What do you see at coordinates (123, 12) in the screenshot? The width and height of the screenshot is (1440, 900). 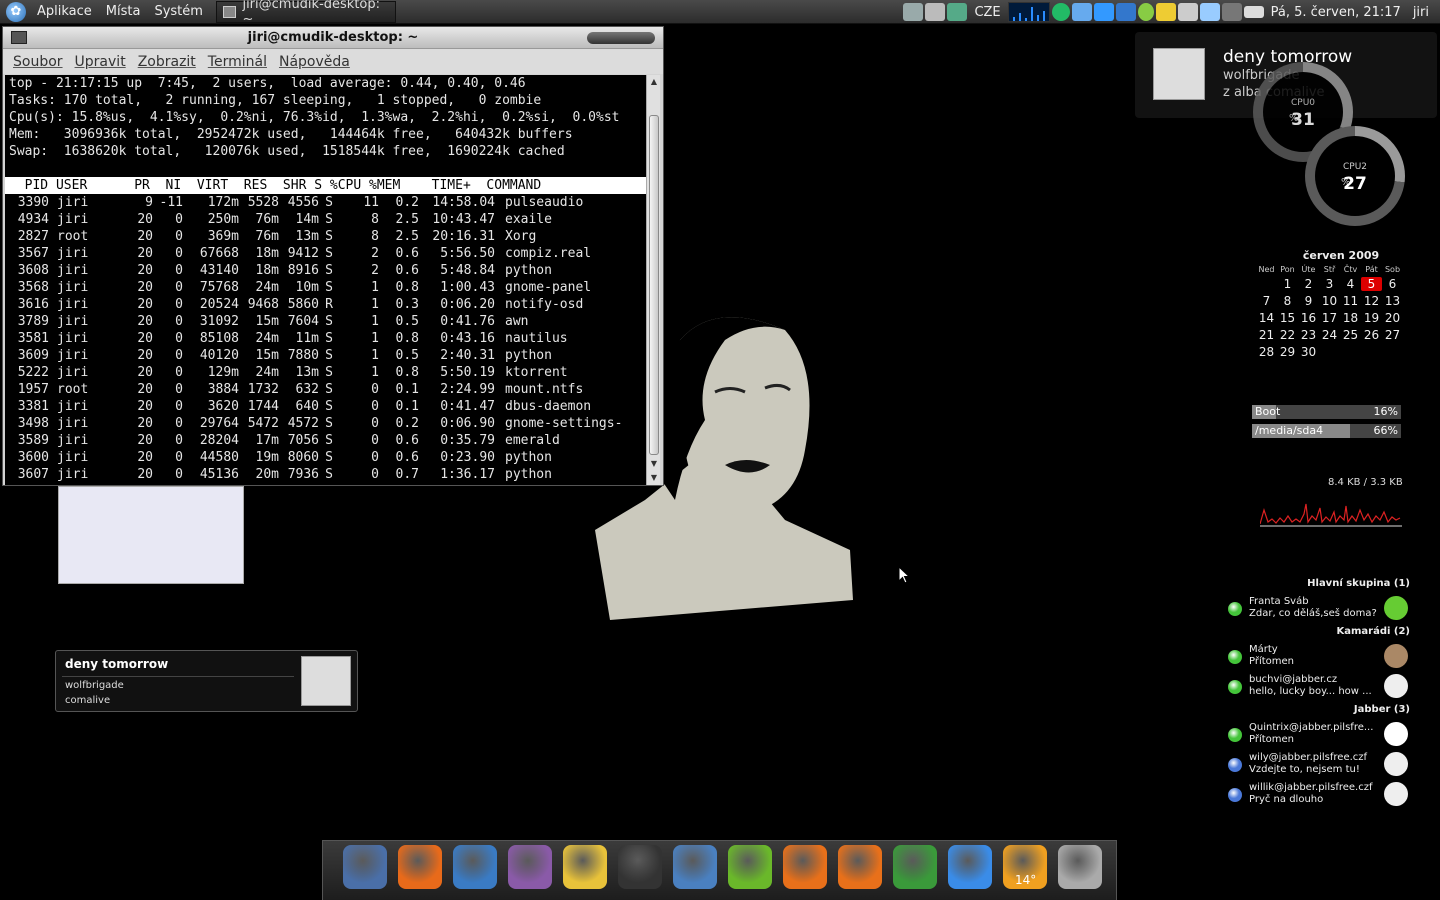 I see `menu-places: Místa` at bounding box center [123, 12].